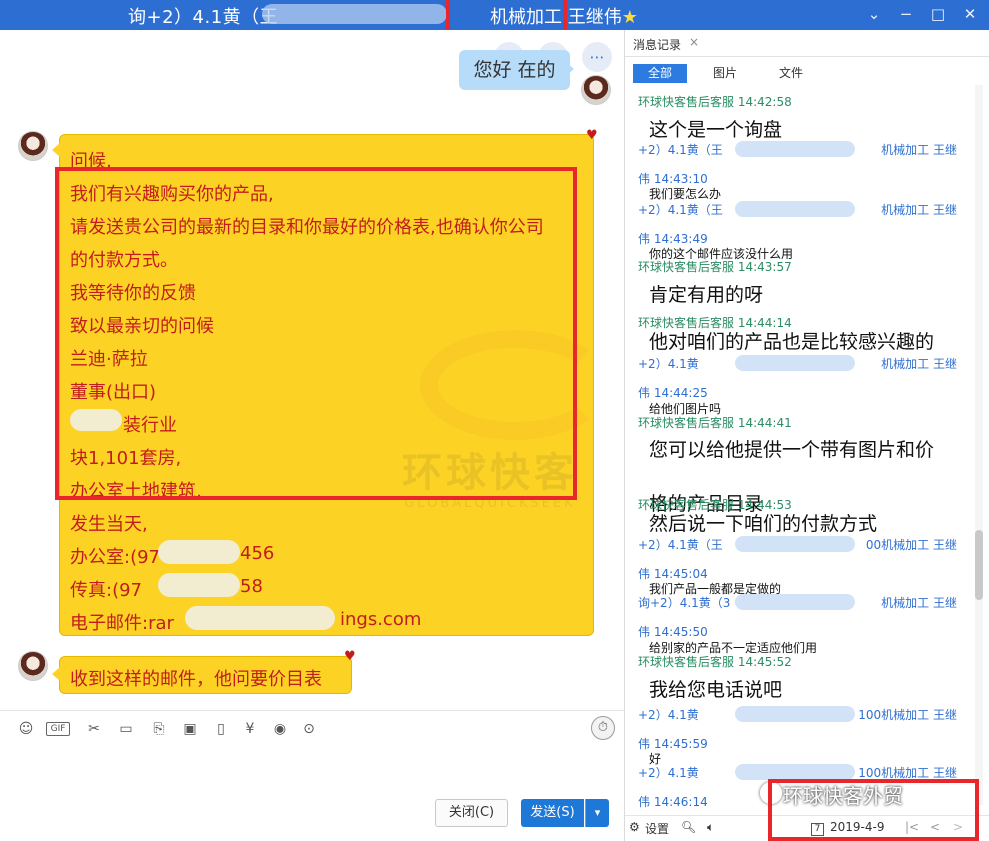 The width and height of the screenshot is (989, 841). Describe the element at coordinates (190, 729) in the screenshot. I see `image-icon: ▣` at that location.